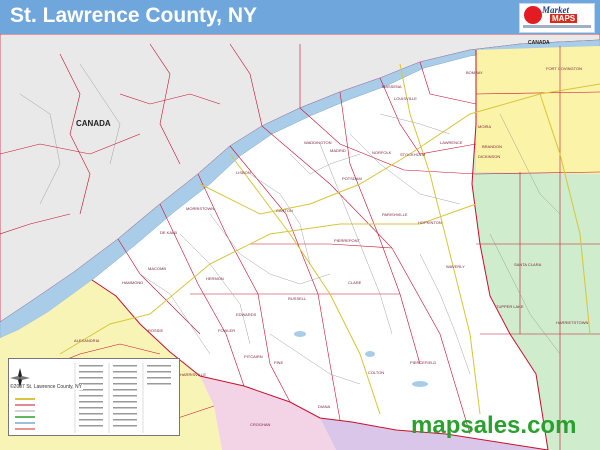 The image size is (600, 450). Describe the element at coordinates (528, 264) in the screenshot. I see `town-label: SANTA CLARA` at that location.